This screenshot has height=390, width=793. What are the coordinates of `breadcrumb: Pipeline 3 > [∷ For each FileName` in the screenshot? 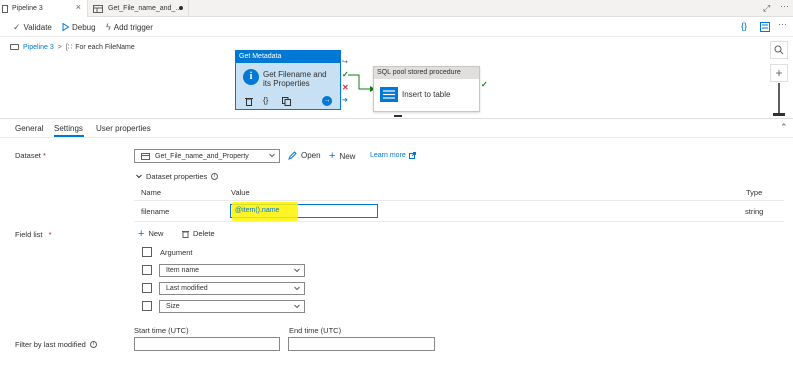 It's located at (72, 47).